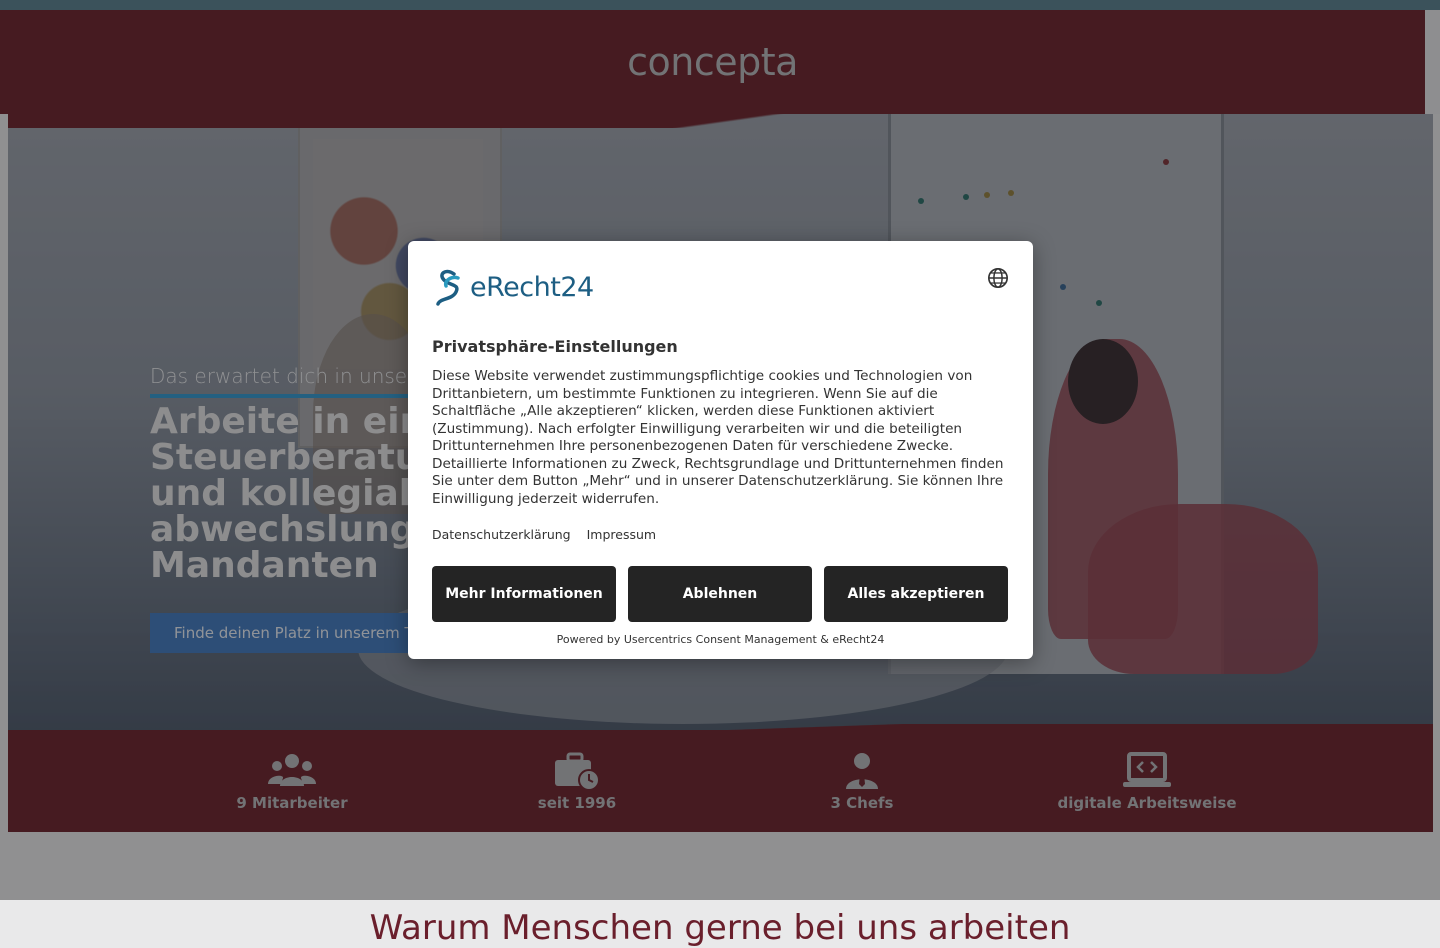 The height and width of the screenshot is (948, 1440). Describe the element at coordinates (998, 278) in the screenshot. I see `language-globe-icon` at that location.